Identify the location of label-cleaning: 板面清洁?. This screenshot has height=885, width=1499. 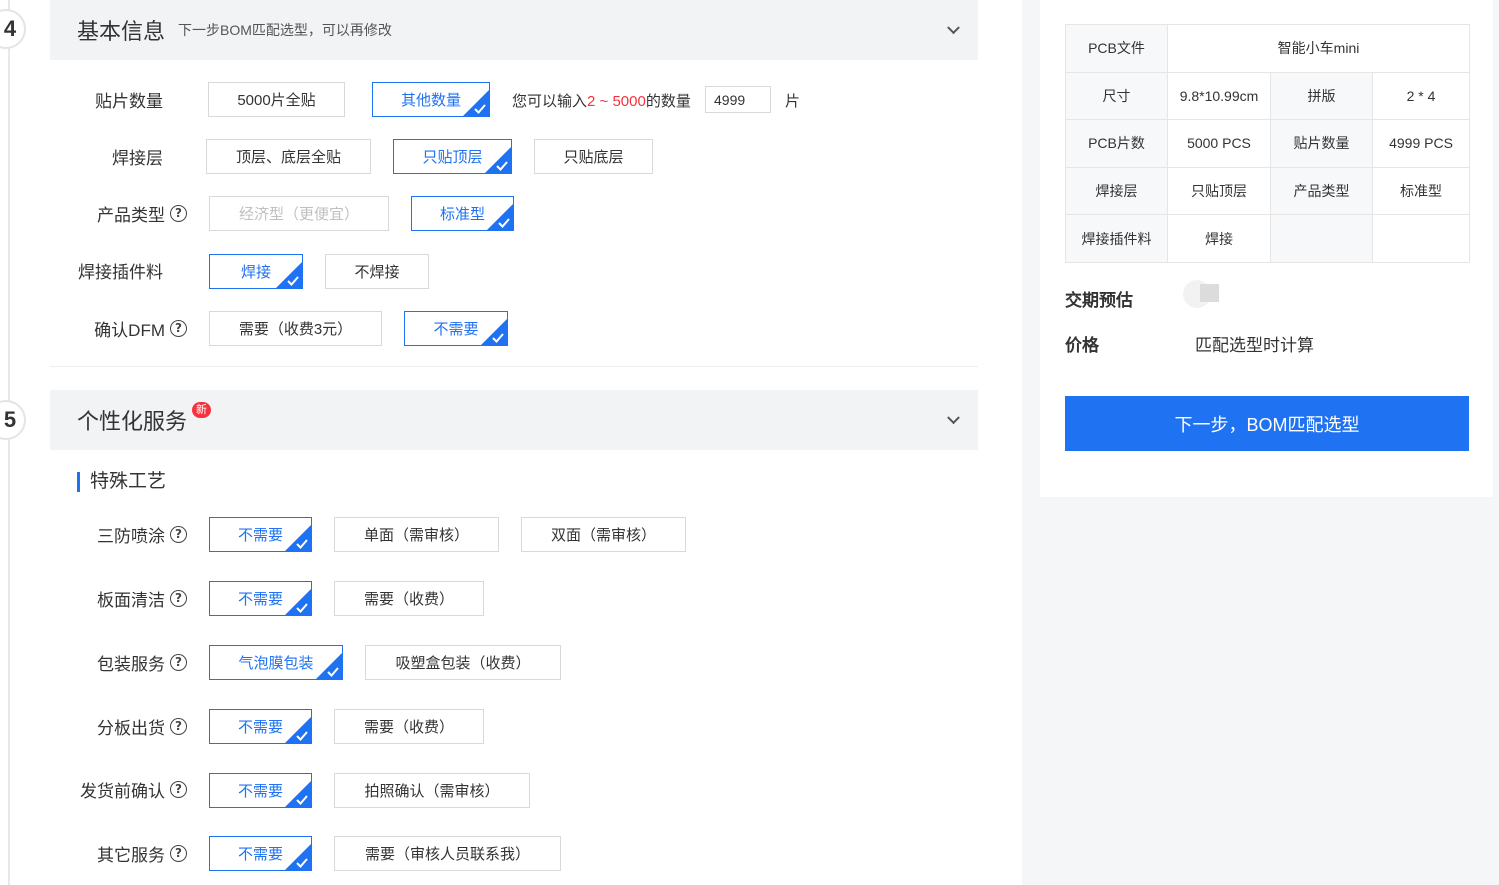
(107, 598).